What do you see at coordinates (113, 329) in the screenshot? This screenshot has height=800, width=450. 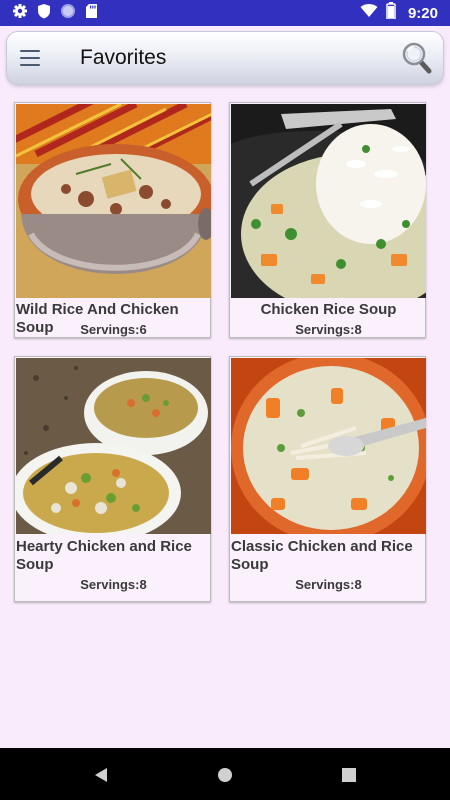 I see `recipe-servings: Servings:6` at bounding box center [113, 329].